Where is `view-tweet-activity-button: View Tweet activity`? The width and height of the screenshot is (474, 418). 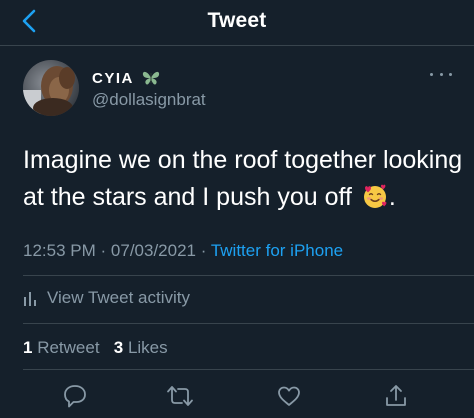
view-tweet-activity-button: View Tweet activity is located at coordinates (106, 298).